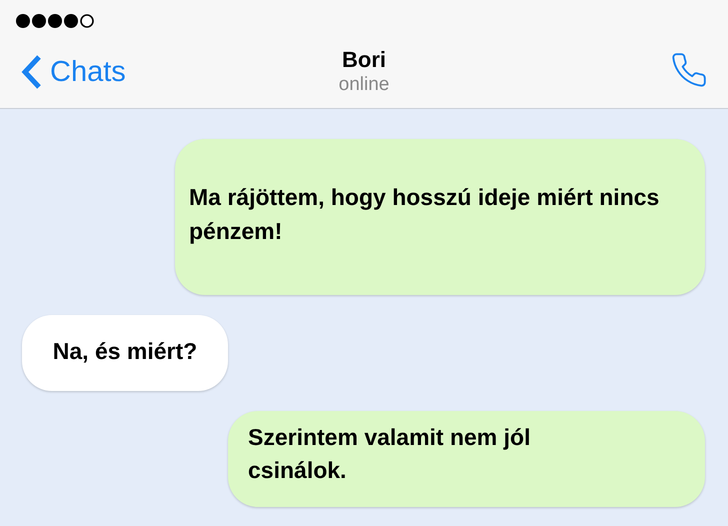  What do you see at coordinates (55, 21) in the screenshot?
I see `signal-icon` at bounding box center [55, 21].